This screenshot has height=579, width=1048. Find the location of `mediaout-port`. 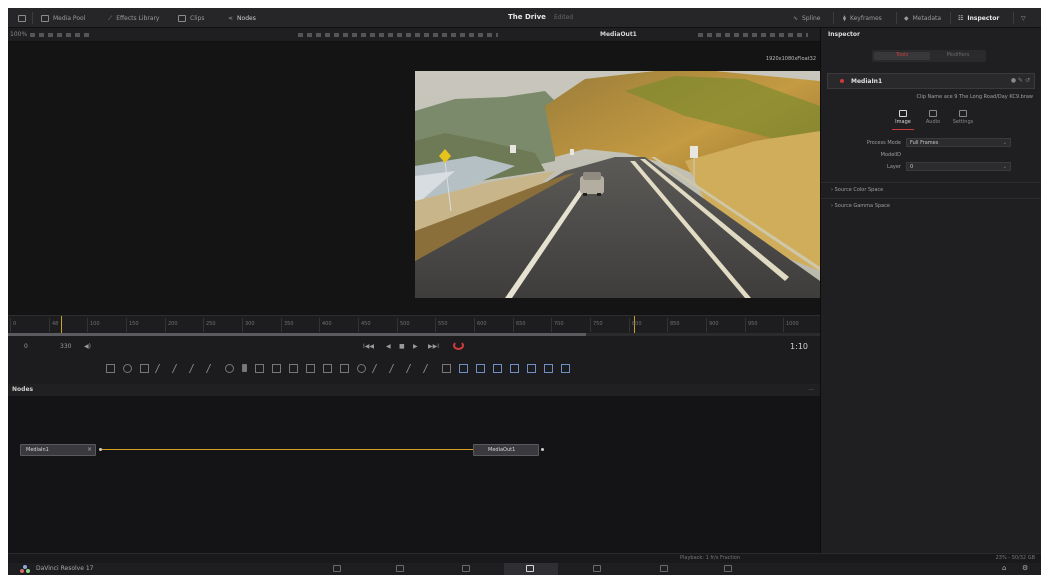

mediaout-port is located at coordinates (542, 449).